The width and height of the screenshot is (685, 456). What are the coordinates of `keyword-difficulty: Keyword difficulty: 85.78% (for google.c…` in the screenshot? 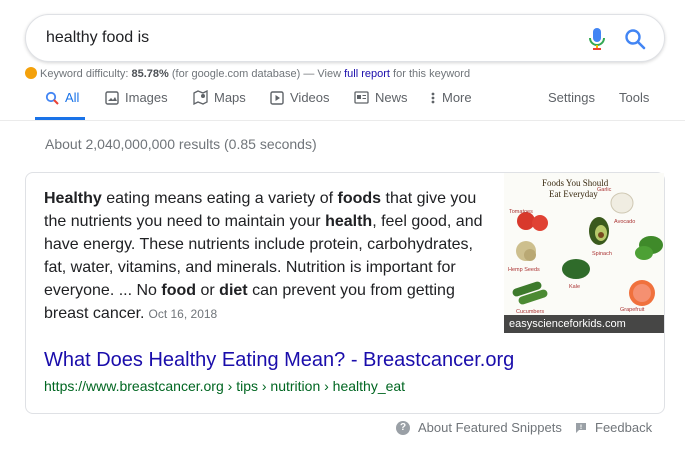 It's located at (247, 73).